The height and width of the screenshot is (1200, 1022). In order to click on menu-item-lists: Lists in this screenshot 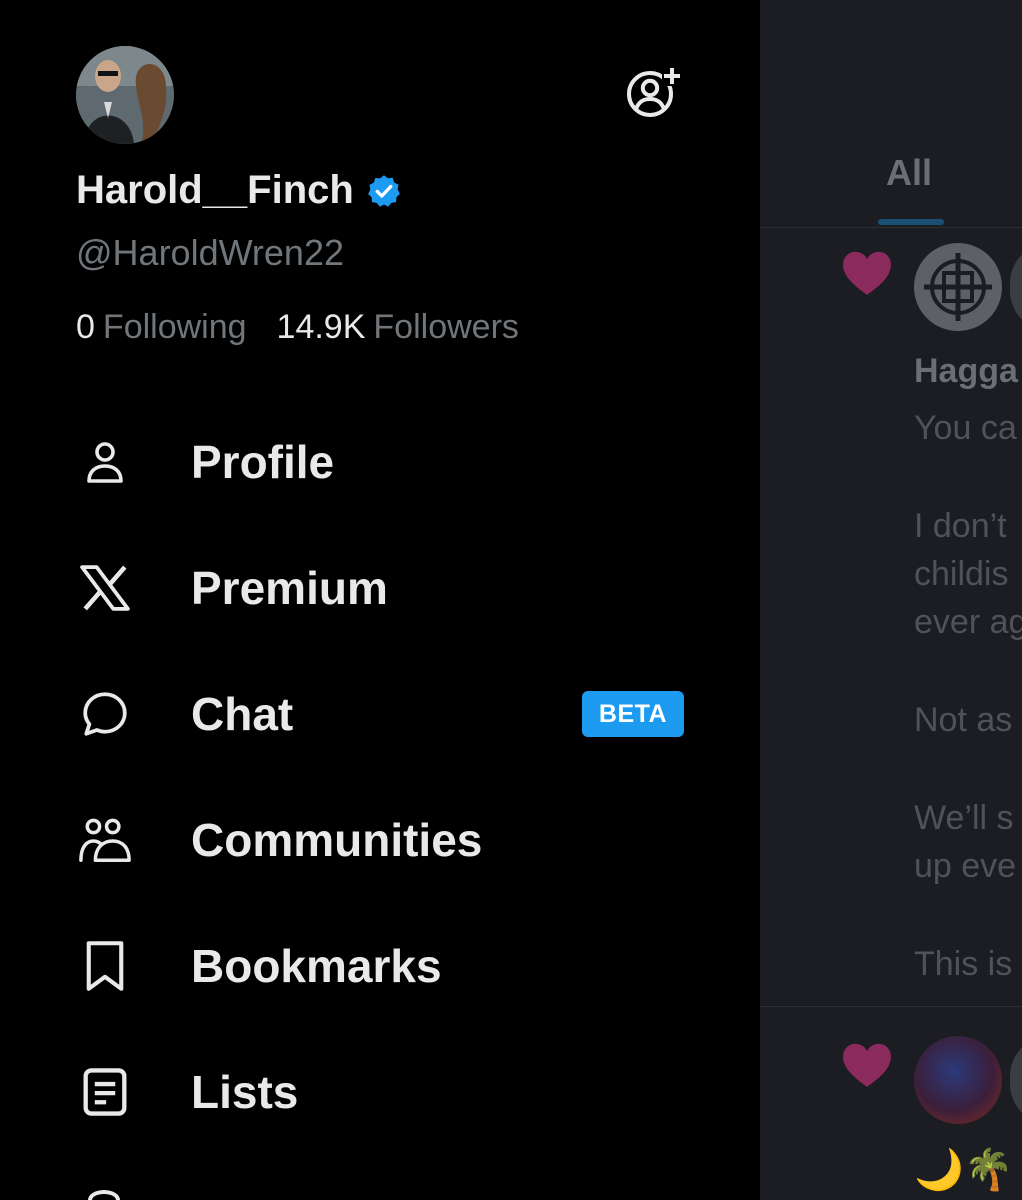, I will do `click(380, 1092)`.